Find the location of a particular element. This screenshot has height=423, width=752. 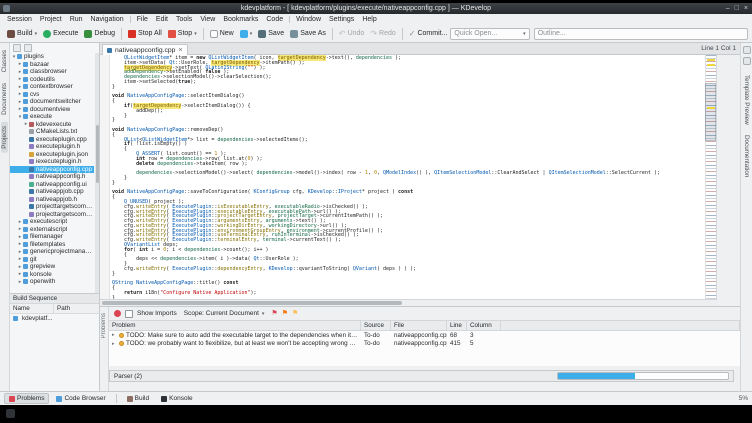

tree-item-projecttargetscombobox.h: projecttargetscombobox.h is located at coordinates (52, 215).